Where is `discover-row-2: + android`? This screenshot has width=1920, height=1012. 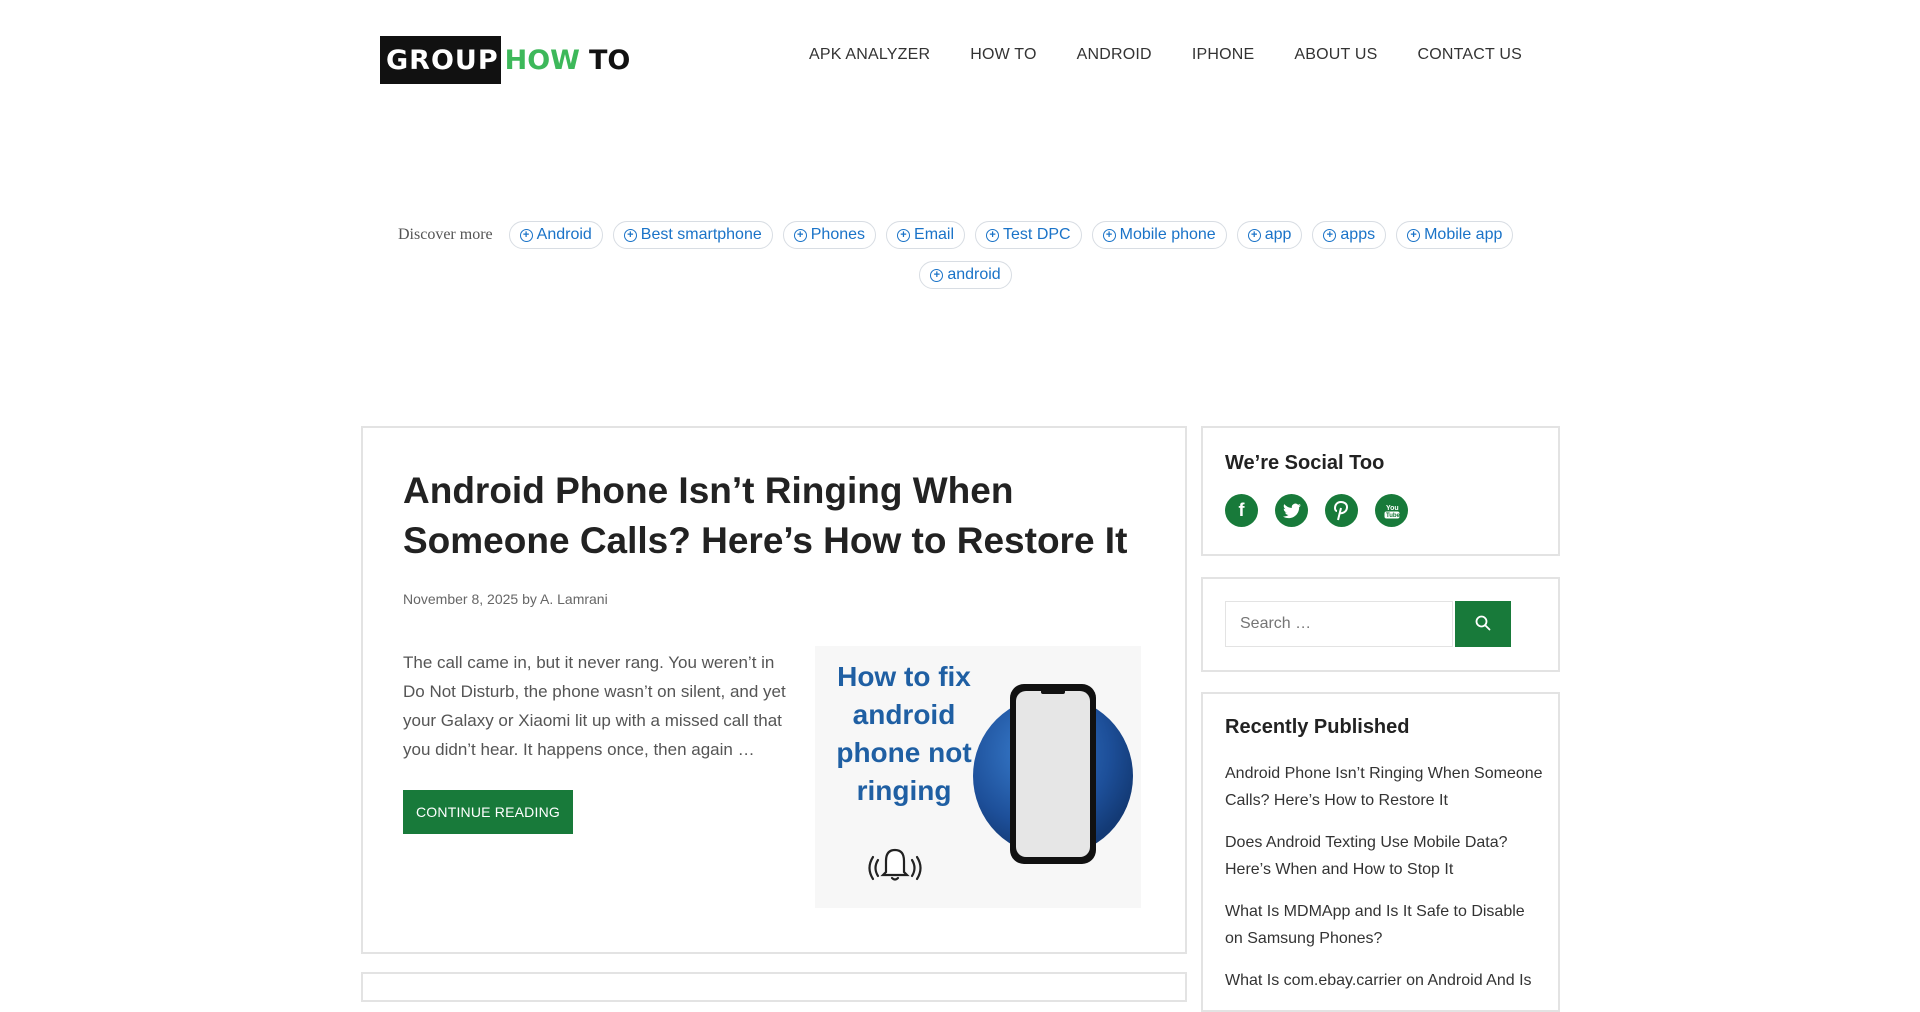 discover-row-2: + android is located at coordinates (965, 275).